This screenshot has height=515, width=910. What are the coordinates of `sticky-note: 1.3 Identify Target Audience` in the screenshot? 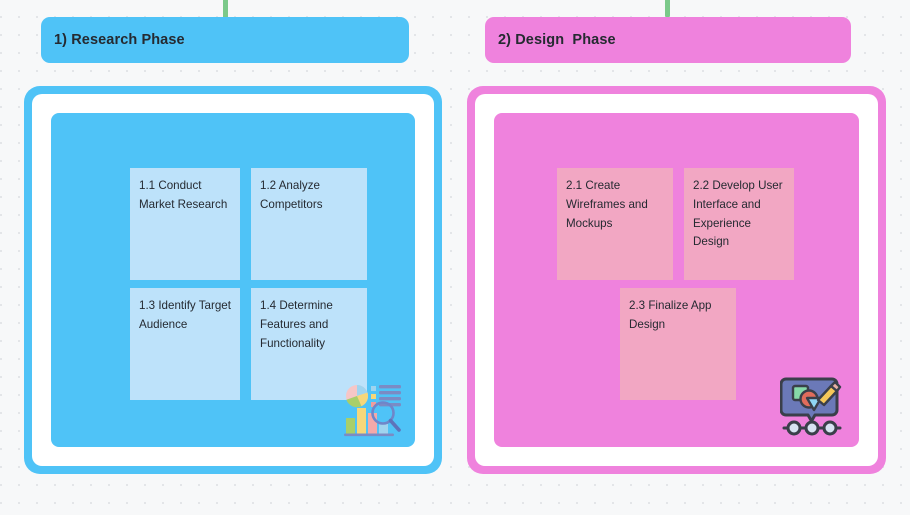 It's located at (185, 344).